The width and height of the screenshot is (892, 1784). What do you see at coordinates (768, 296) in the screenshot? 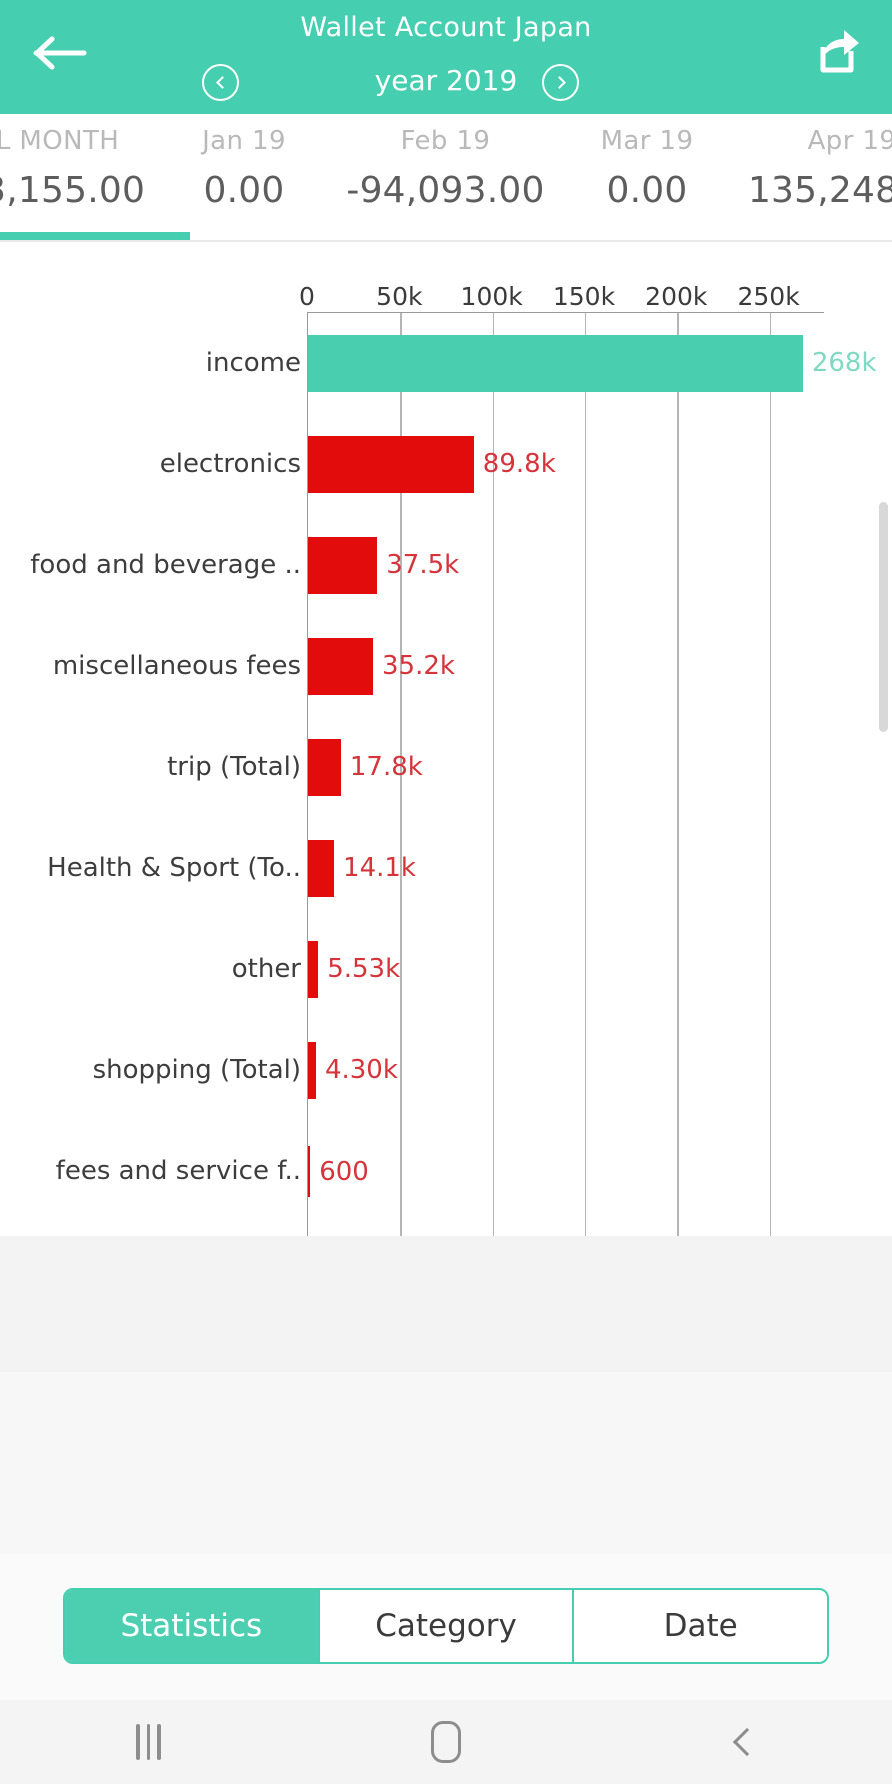
I see `x-tick-label: 250k` at bounding box center [768, 296].